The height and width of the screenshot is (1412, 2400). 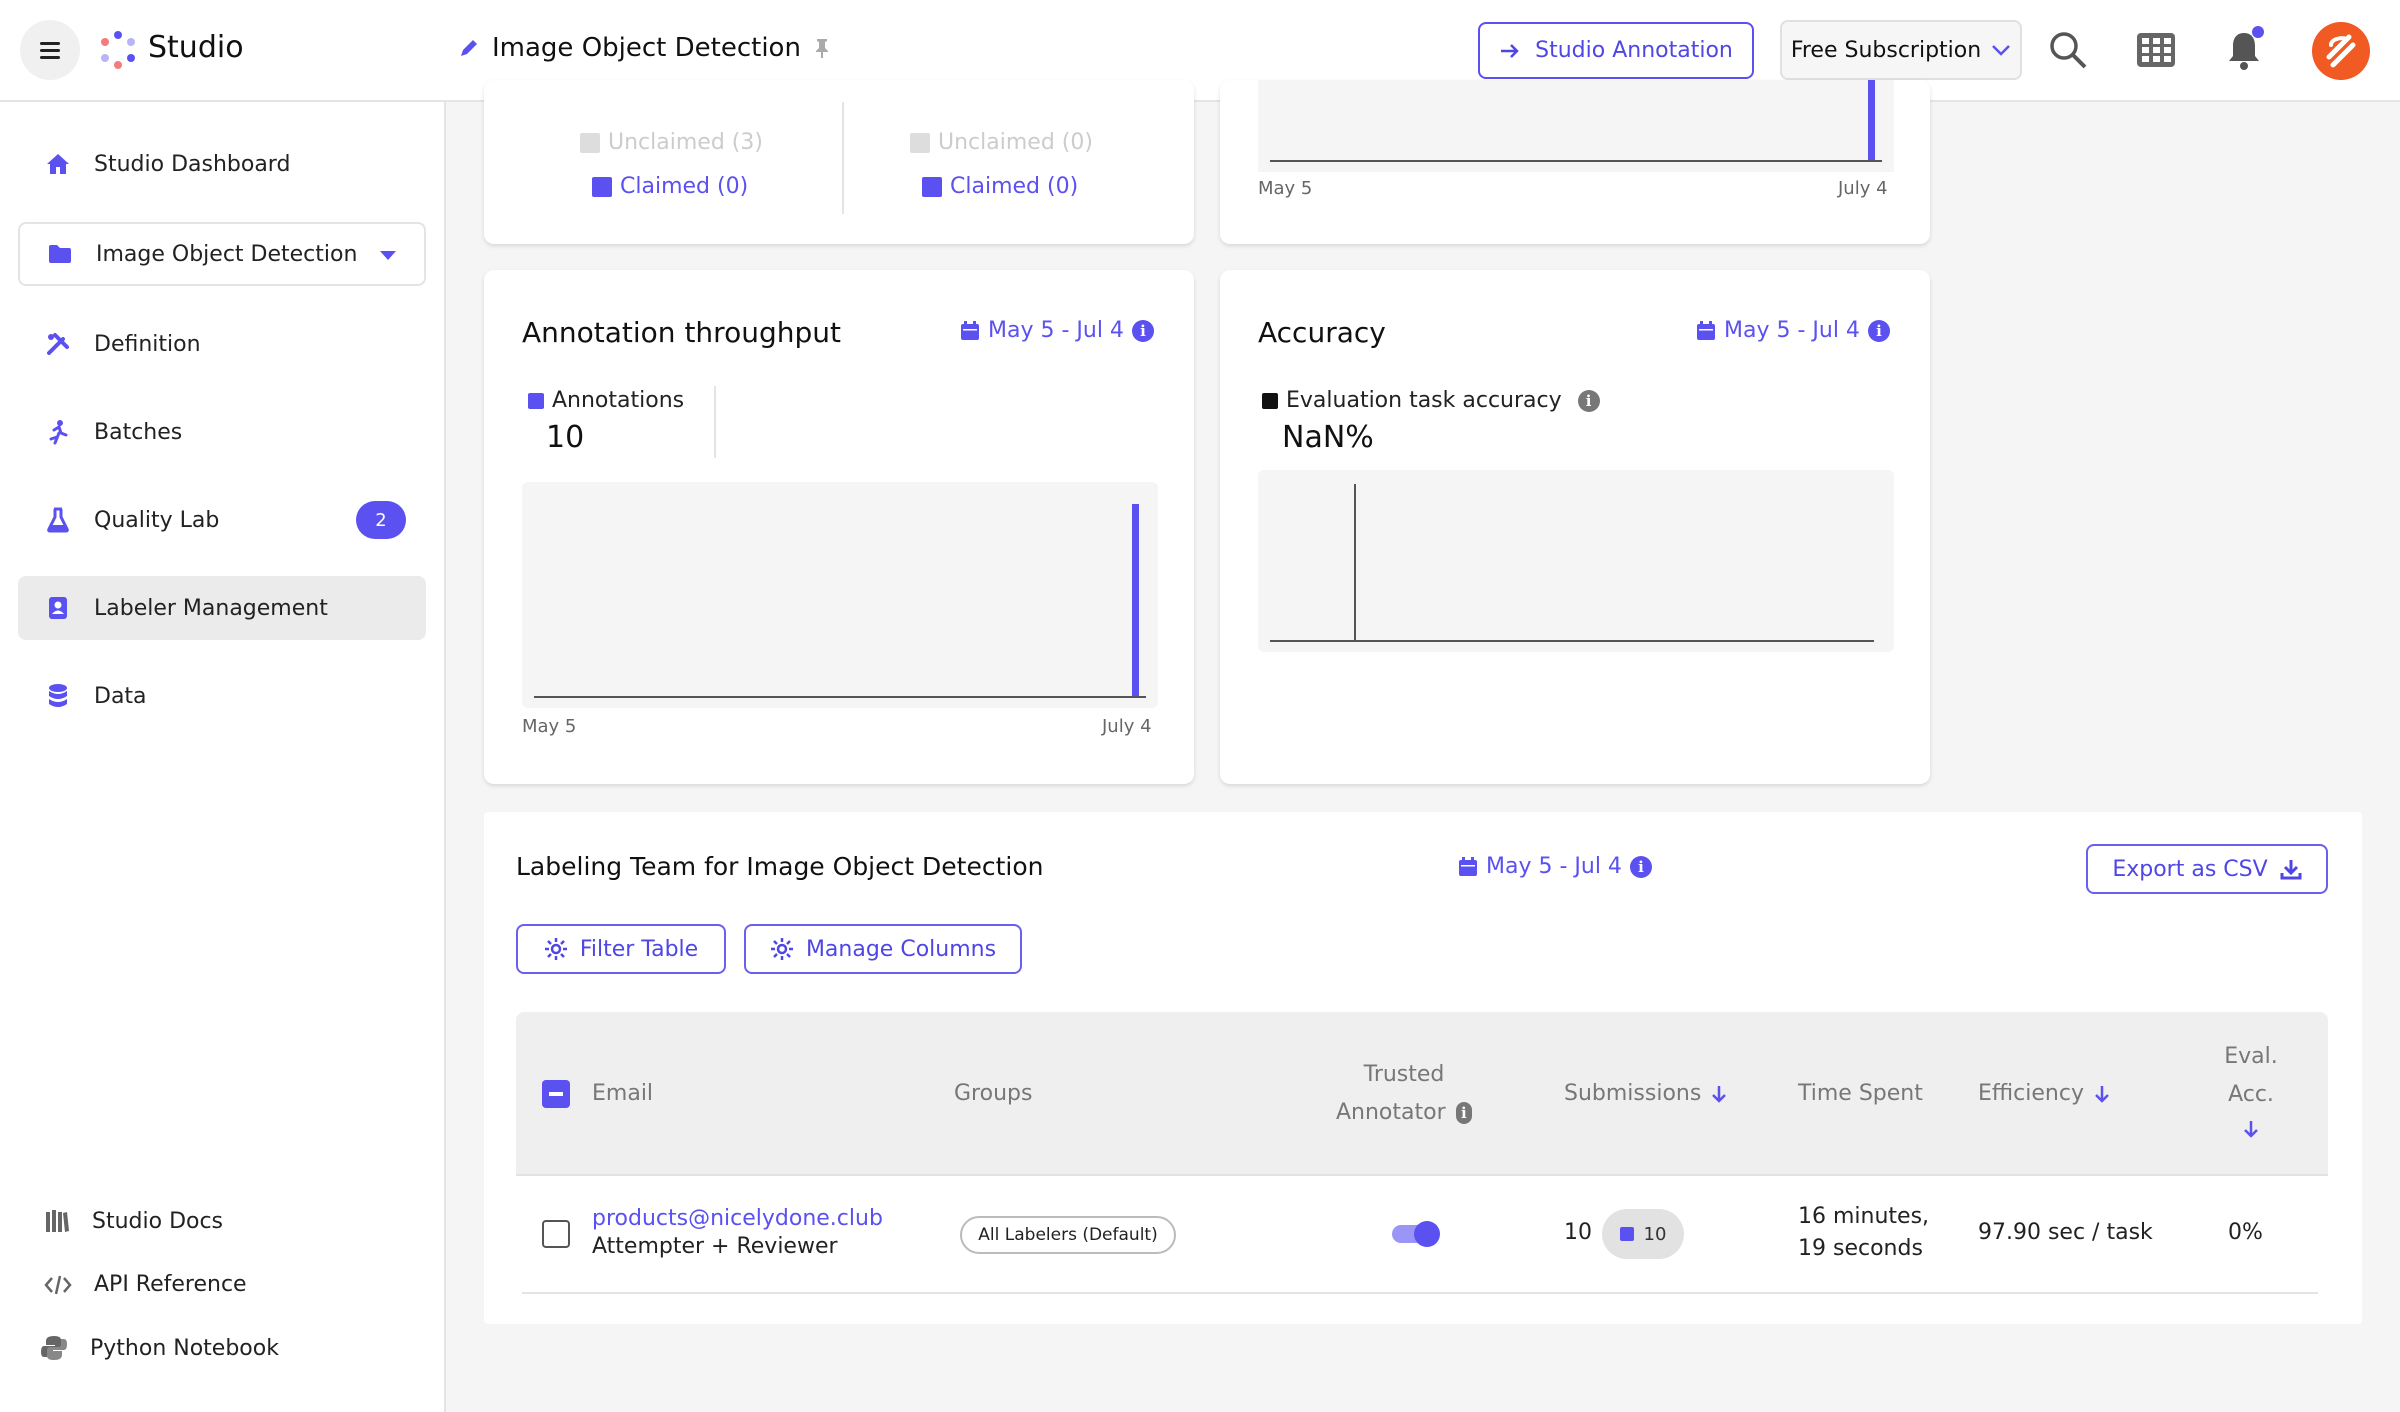 I want to click on footer-link-label: Studio Docs, so click(x=158, y=1221).